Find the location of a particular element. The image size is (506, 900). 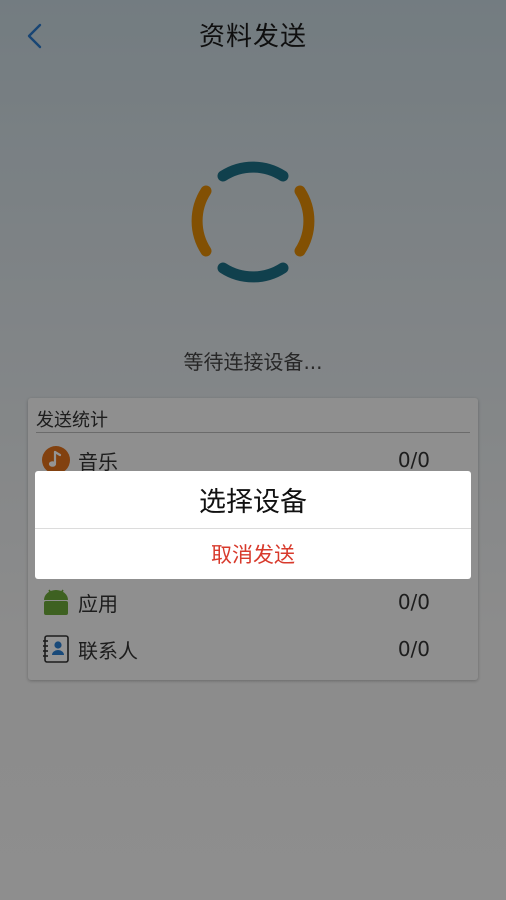

select-device-dialog: 选择设备 取消发送 is located at coordinates (253, 525).